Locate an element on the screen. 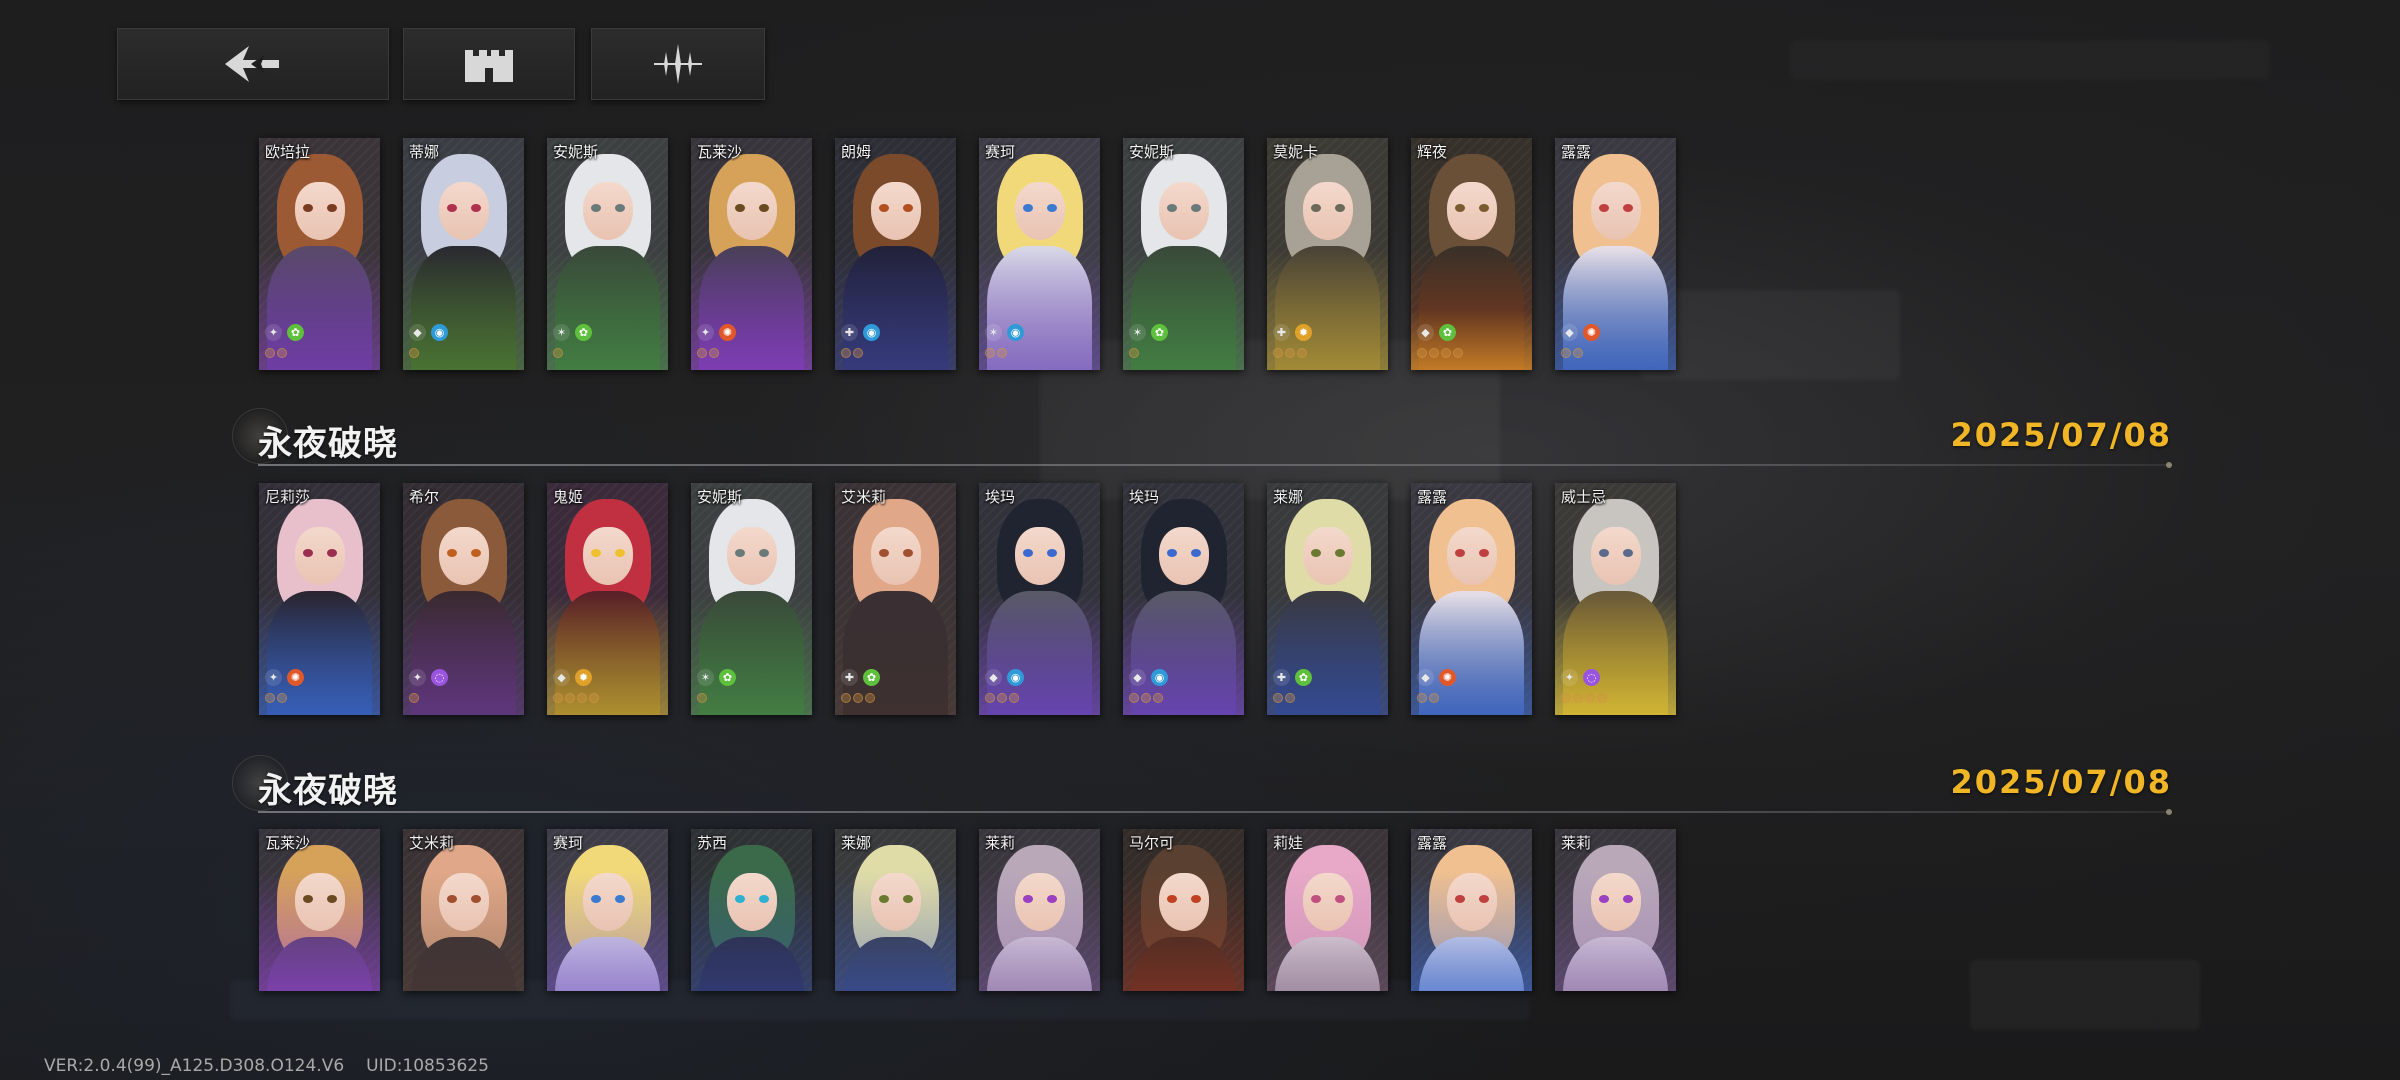 Image resolution: width=2400 pixels, height=1080 pixels. character-name: 莫妮卡 is located at coordinates (1296, 152).